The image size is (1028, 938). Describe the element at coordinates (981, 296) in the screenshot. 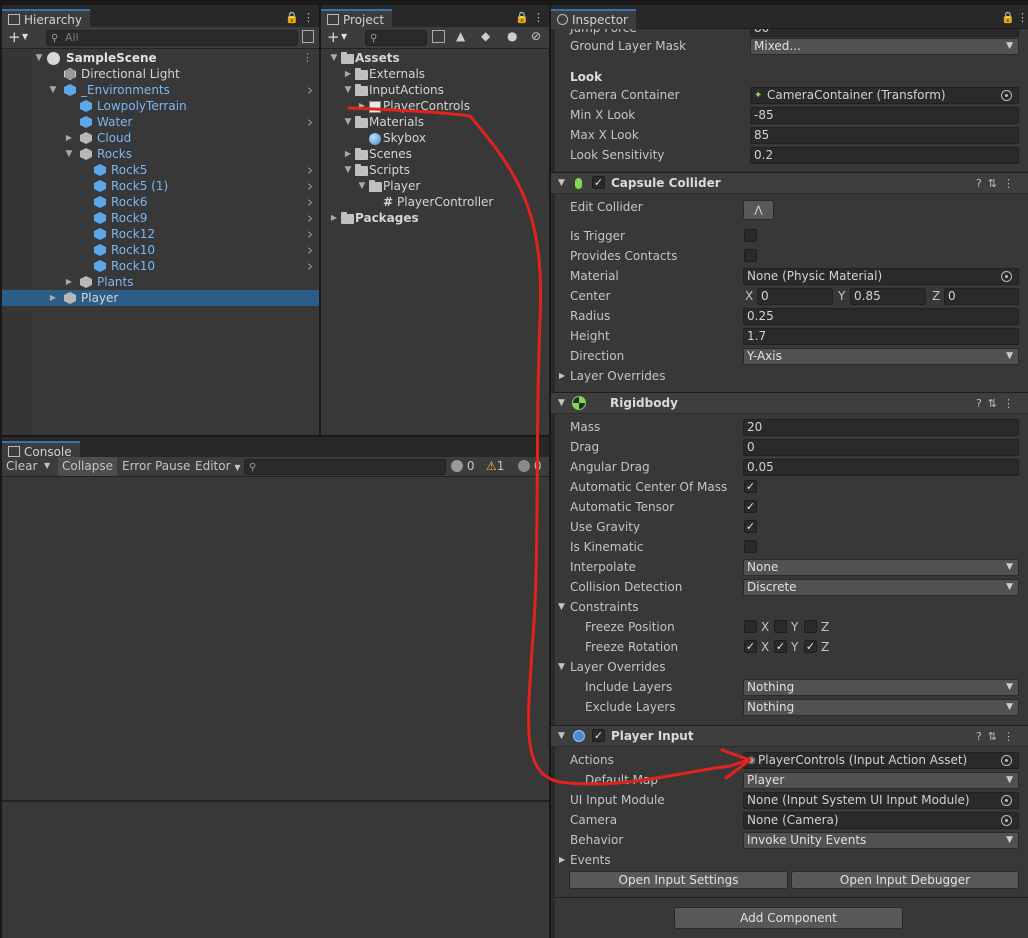

I see `center-z-field: 0` at that location.